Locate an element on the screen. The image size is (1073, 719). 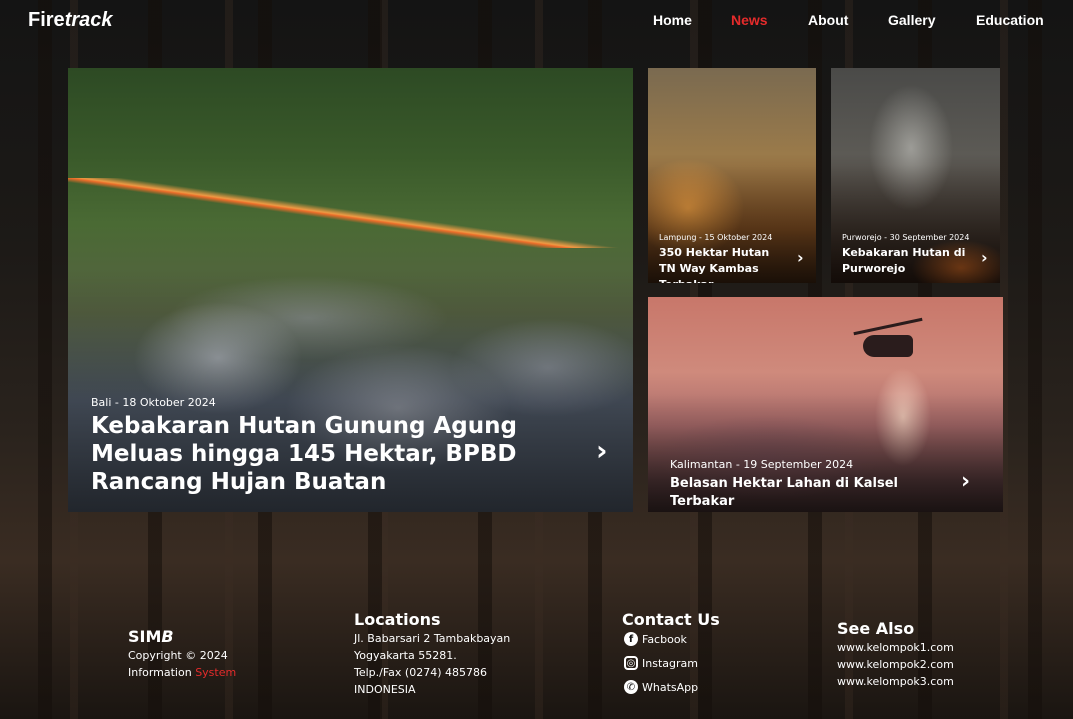
see-also-link-3: www.kelompok3.com is located at coordinates (895, 681).